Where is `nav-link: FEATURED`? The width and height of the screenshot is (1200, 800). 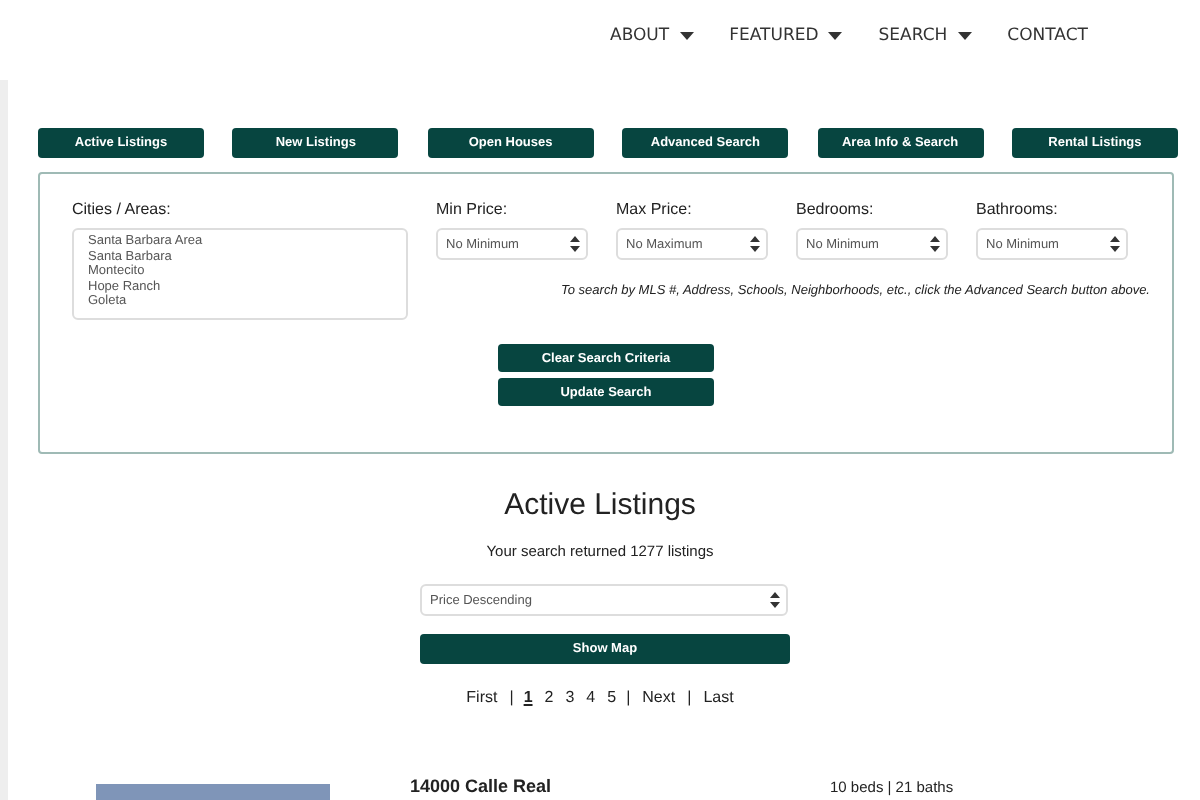 nav-link: FEATURED is located at coordinates (786, 36).